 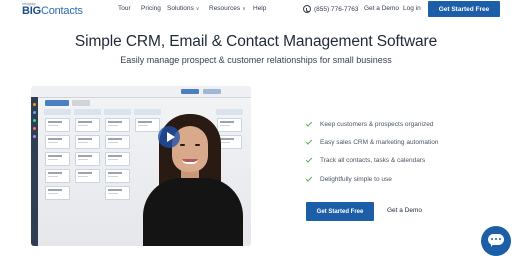 What do you see at coordinates (151, 8) in the screenshot?
I see `nav-pricing: Pricing` at bounding box center [151, 8].